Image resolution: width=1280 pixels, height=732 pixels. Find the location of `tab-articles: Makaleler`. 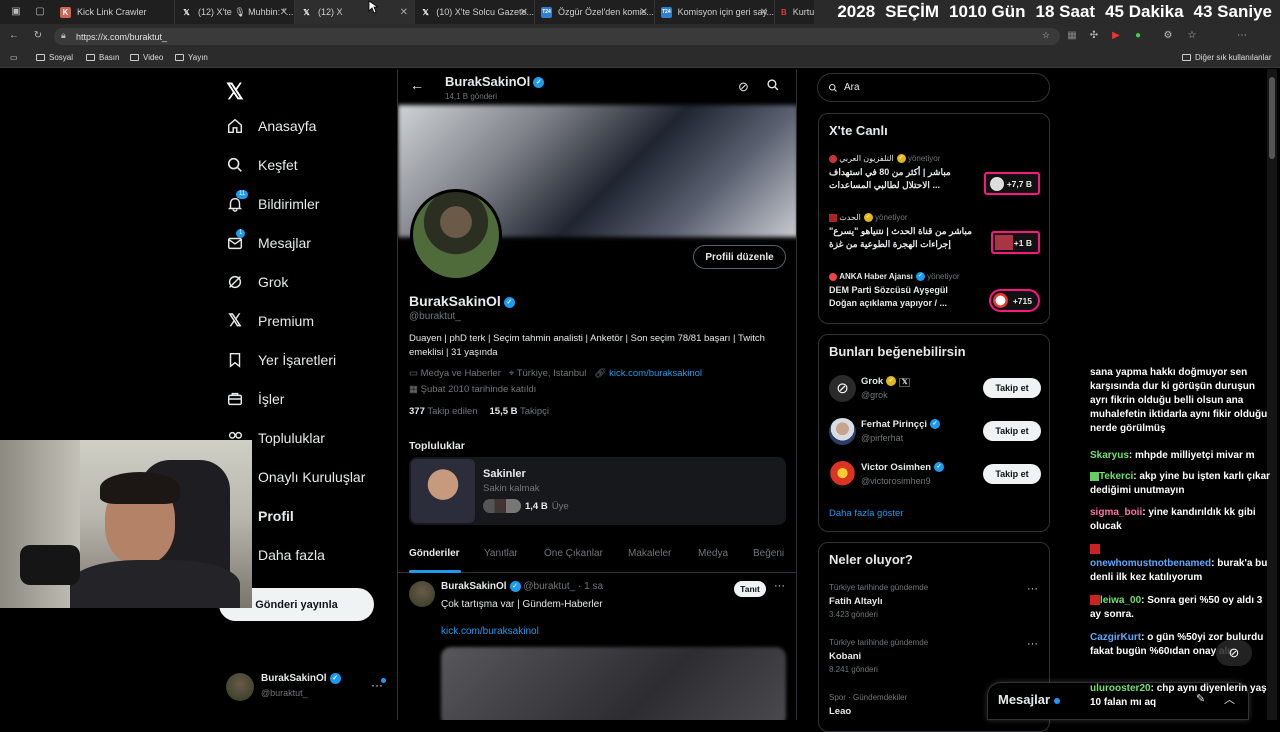

tab-articles: Makaleler is located at coordinates (649, 553).